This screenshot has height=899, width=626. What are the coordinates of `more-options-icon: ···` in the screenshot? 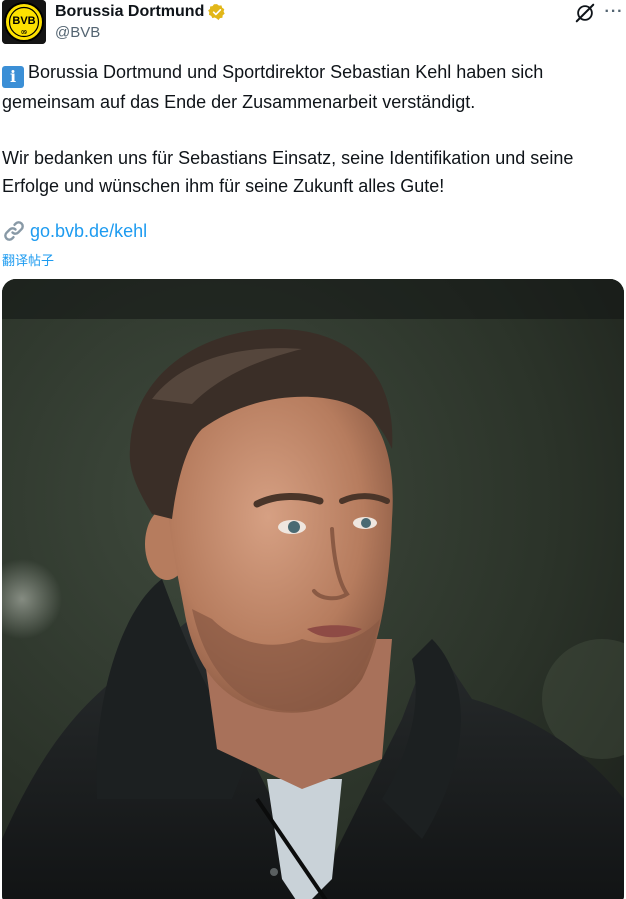 It's located at (614, 11).